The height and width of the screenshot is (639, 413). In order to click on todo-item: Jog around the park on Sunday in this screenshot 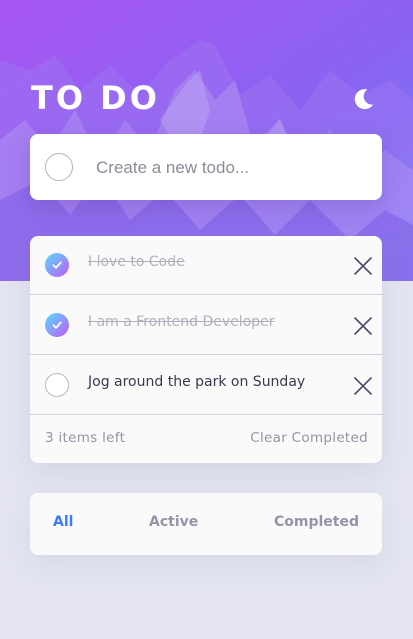, I will do `click(206, 385)`.